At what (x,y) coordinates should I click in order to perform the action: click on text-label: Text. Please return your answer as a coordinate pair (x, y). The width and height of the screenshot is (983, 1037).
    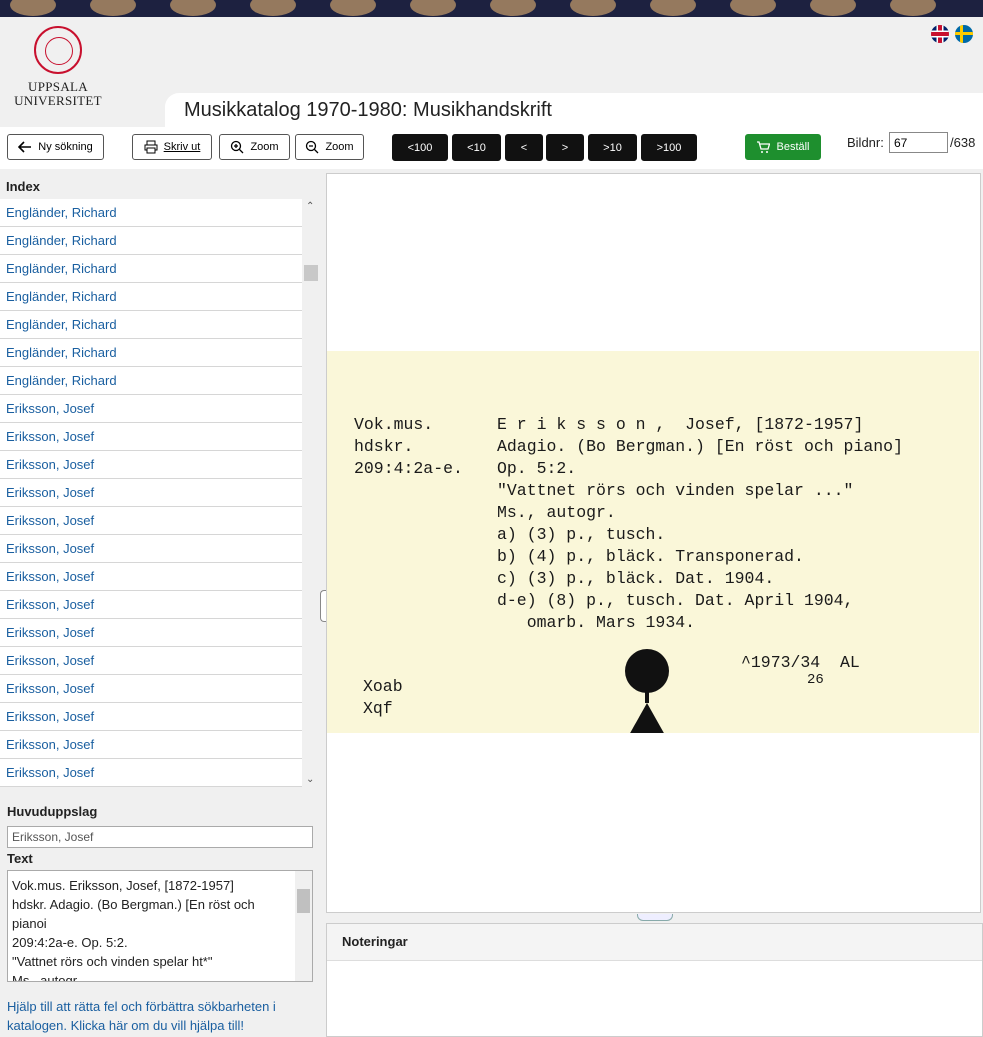
    Looking at the image, I should click on (20, 858).